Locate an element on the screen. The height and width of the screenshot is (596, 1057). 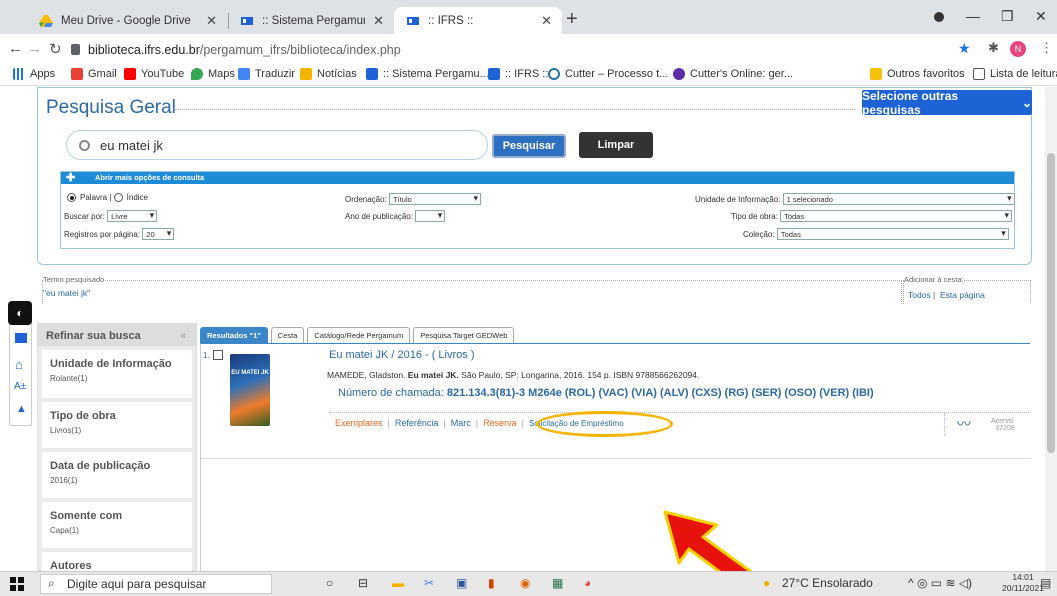
minimize-button: — is located at coordinates (973, 16).